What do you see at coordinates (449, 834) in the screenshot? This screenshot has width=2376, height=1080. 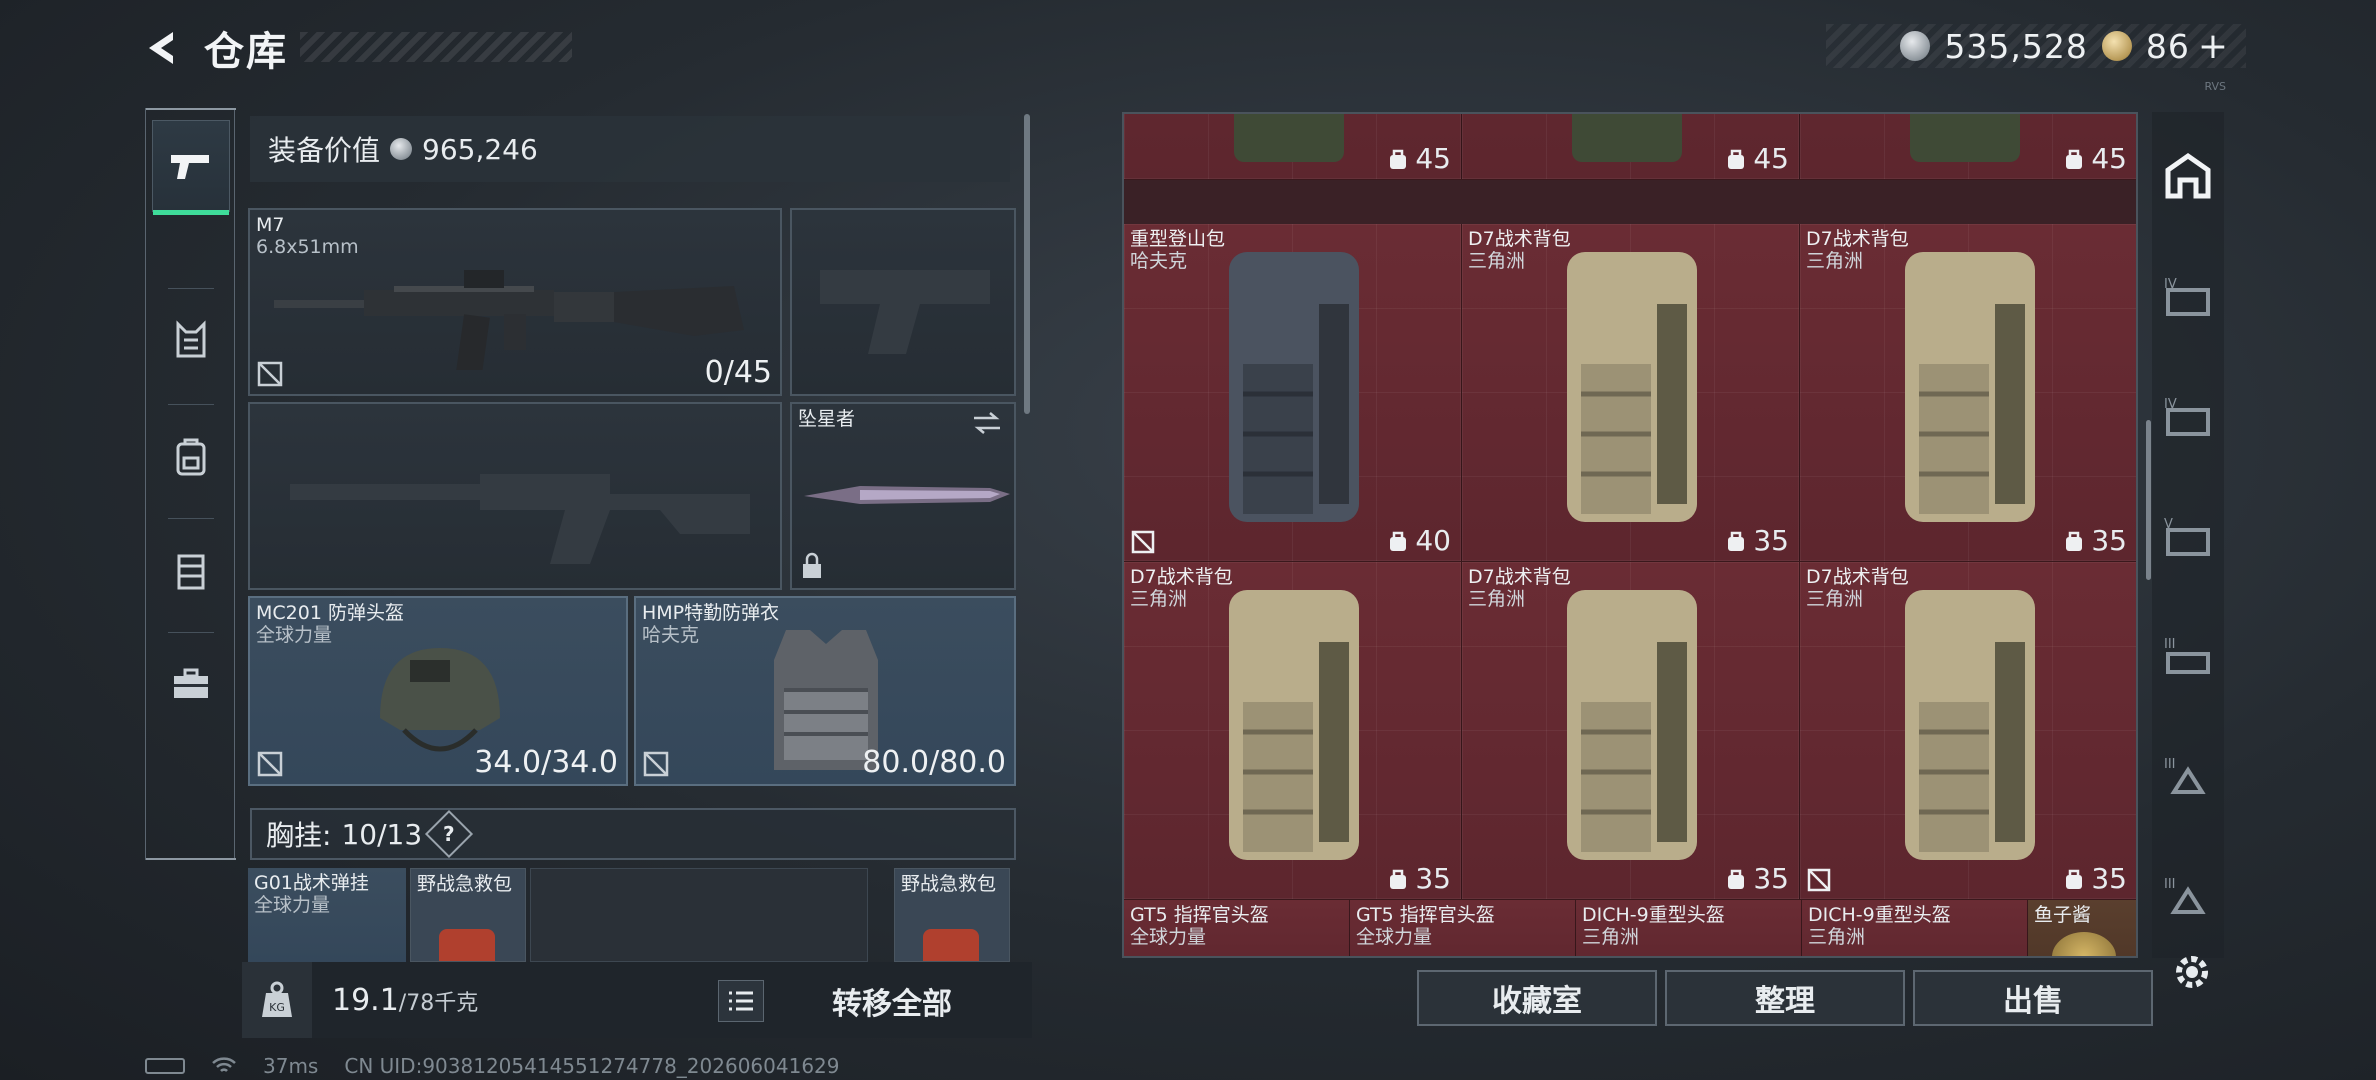 I see `help-button: ?` at bounding box center [449, 834].